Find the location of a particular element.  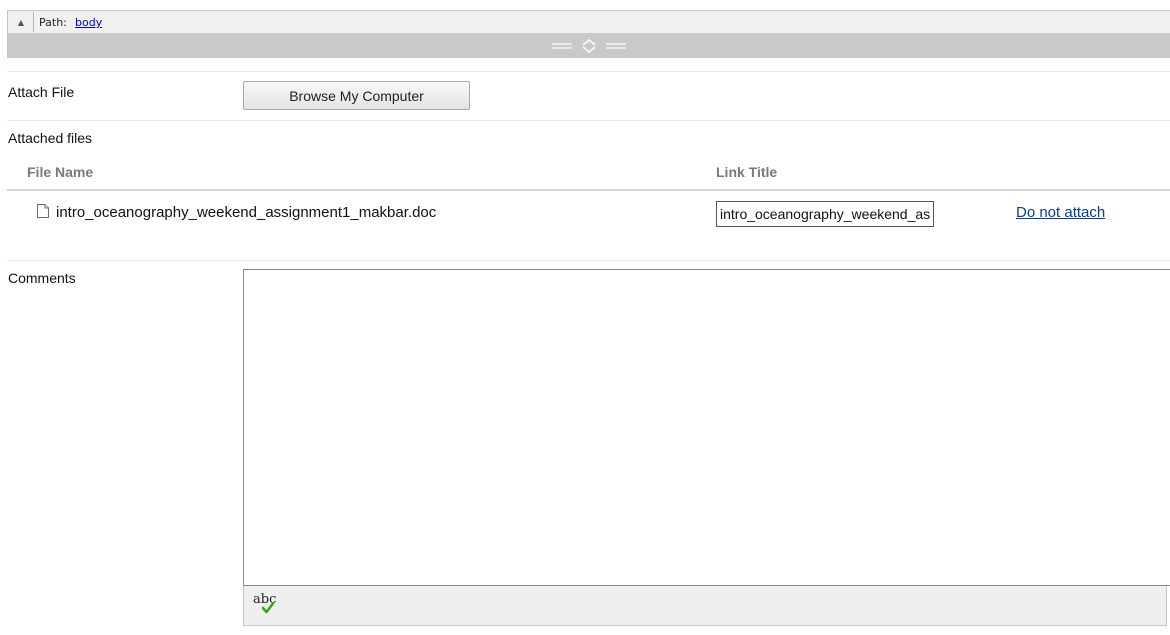

spellcheck-button: abc is located at coordinates (268, 606).